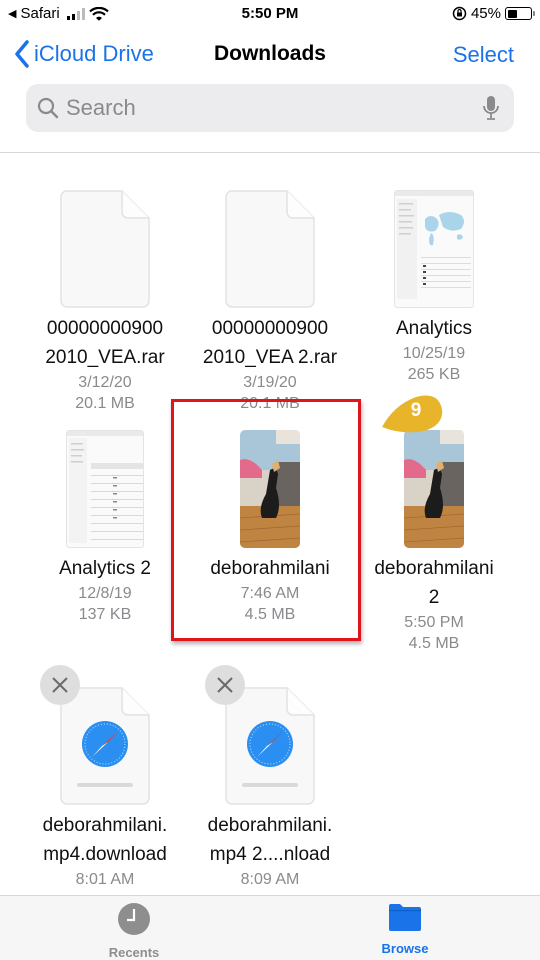  I want to click on tab-recents: Recents, so click(134, 931).